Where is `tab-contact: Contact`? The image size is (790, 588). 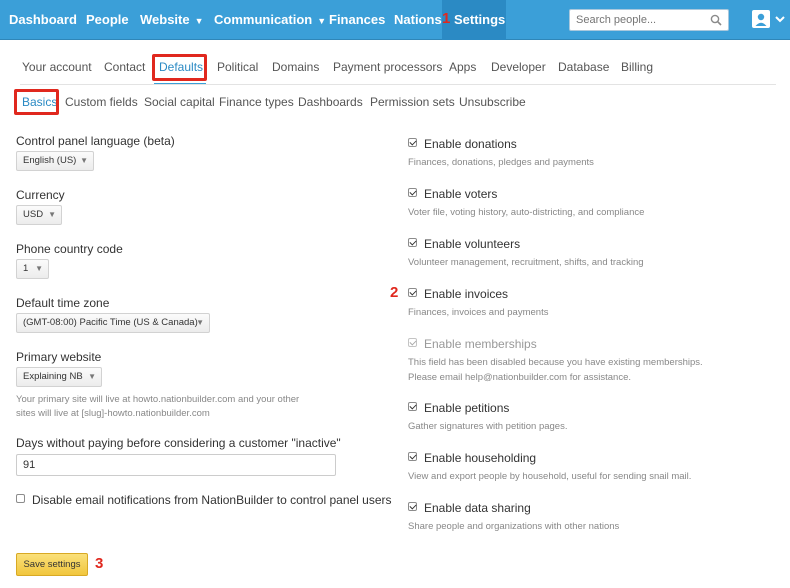
tab-contact: Contact is located at coordinates (124, 67).